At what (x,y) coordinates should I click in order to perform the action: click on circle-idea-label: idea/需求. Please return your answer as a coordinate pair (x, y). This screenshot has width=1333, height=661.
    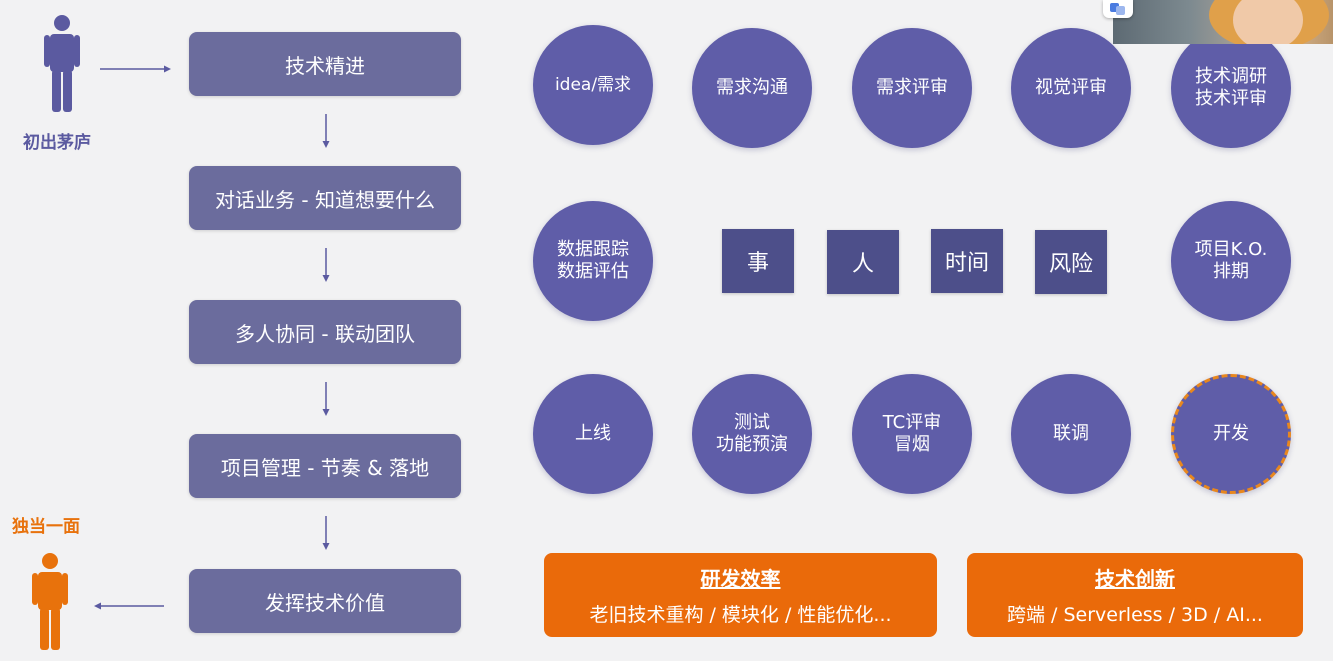
    Looking at the image, I should click on (593, 85).